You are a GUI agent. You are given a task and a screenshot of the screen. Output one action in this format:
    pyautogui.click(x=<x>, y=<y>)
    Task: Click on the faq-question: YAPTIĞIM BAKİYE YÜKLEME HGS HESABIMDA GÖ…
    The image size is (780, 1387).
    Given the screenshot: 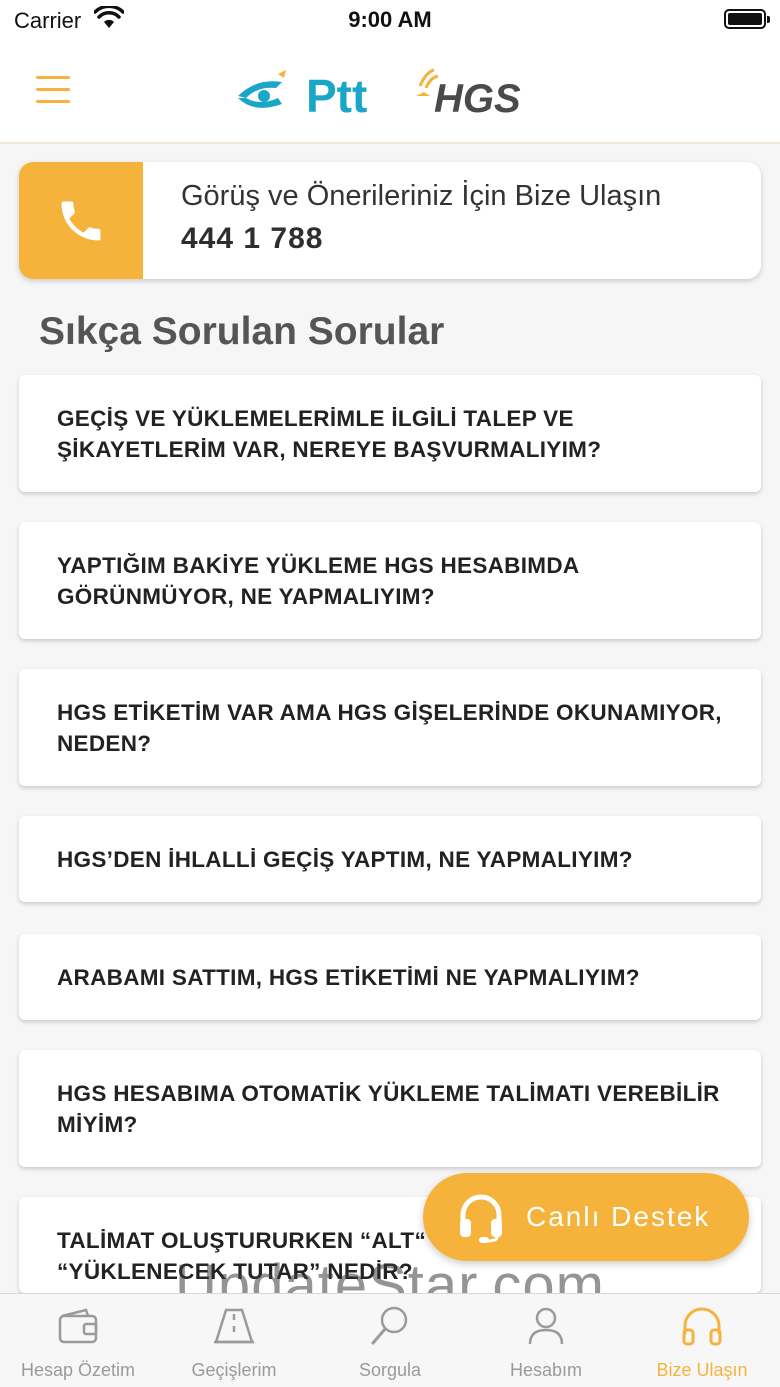 What is the action you would take?
    pyautogui.click(x=318, y=580)
    